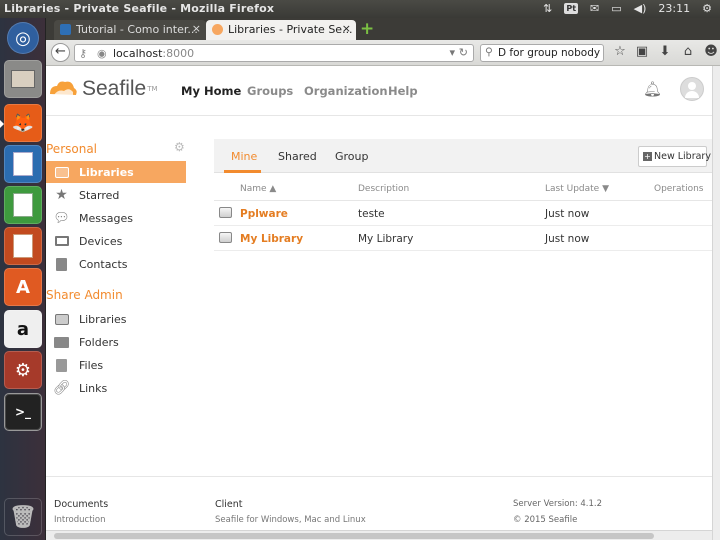 The width and height of the screenshot is (720, 540). What do you see at coordinates (242, 171) in the screenshot?
I see `active-tab-underline` at bounding box center [242, 171].